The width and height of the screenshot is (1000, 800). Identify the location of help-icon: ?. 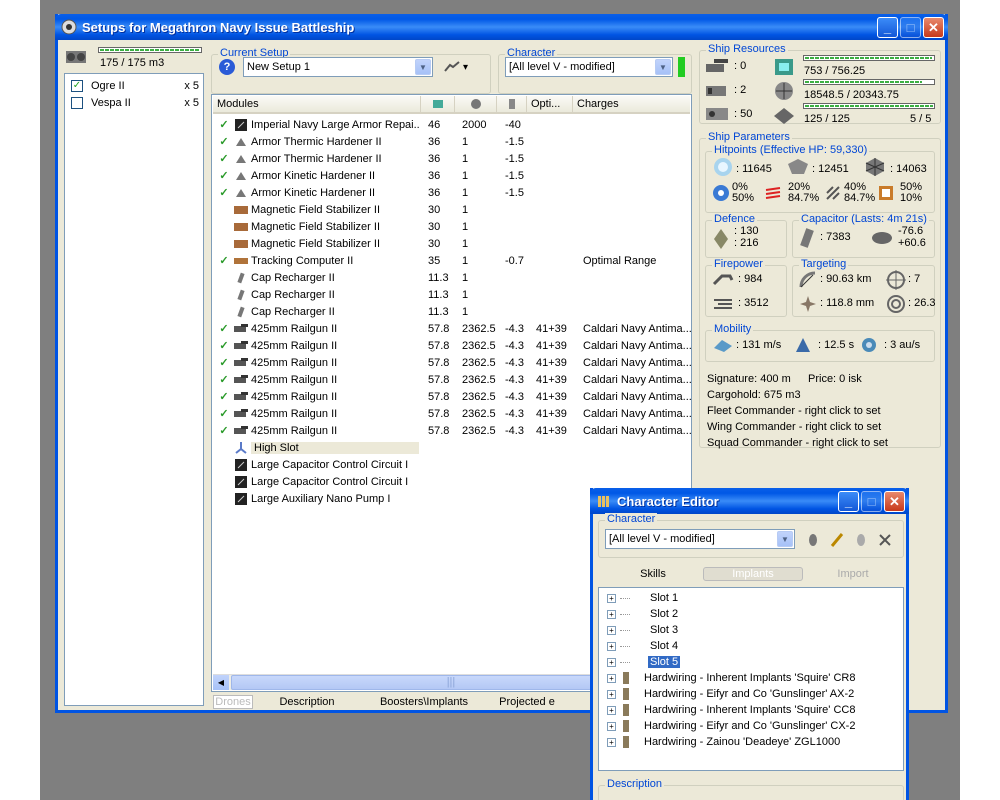
(227, 67).